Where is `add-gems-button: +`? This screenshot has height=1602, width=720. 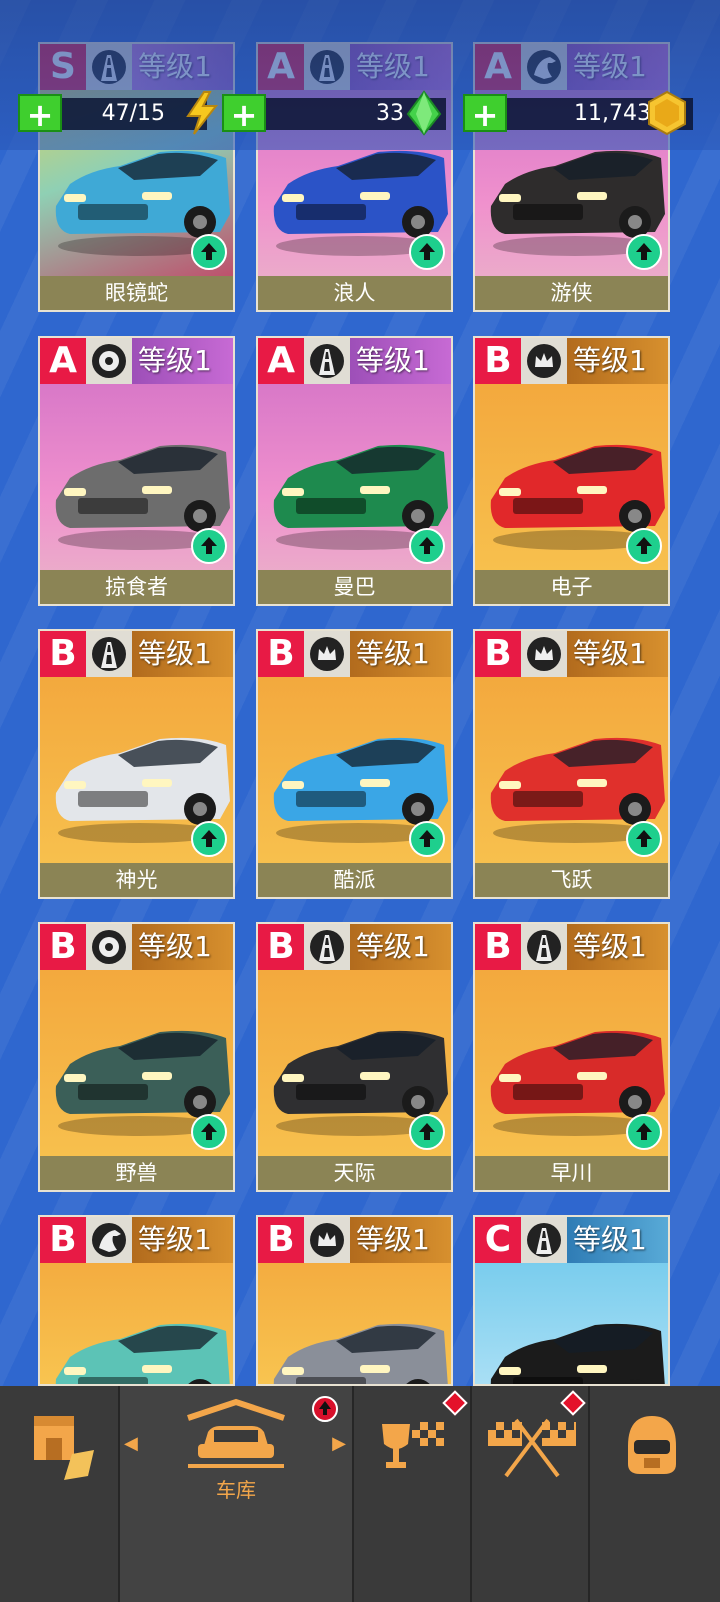
add-gems-button: + is located at coordinates (244, 114).